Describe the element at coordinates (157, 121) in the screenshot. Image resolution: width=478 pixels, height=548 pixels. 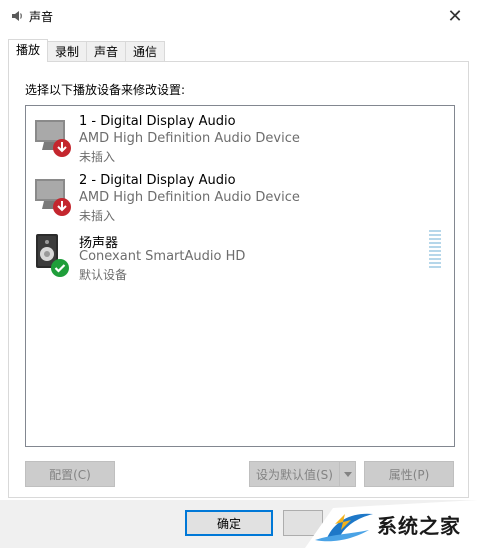
I see `device-name: 1 - Digital Display Audio` at that location.